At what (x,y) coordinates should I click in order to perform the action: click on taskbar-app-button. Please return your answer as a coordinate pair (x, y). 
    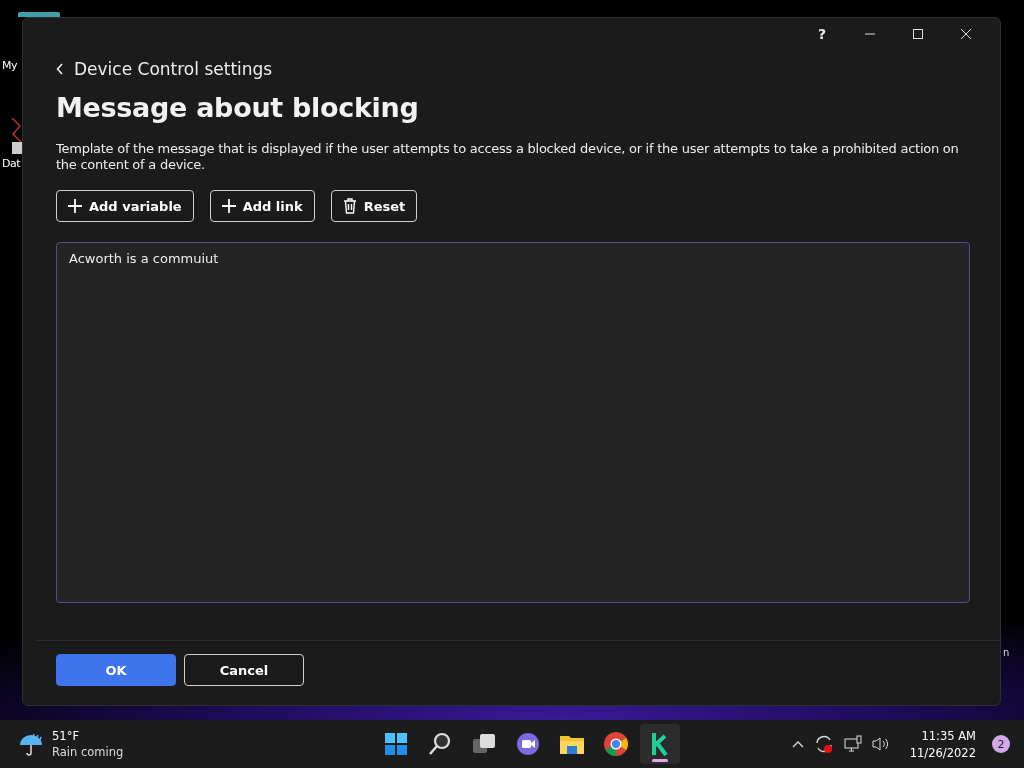
    Looking at the image, I should click on (660, 744).